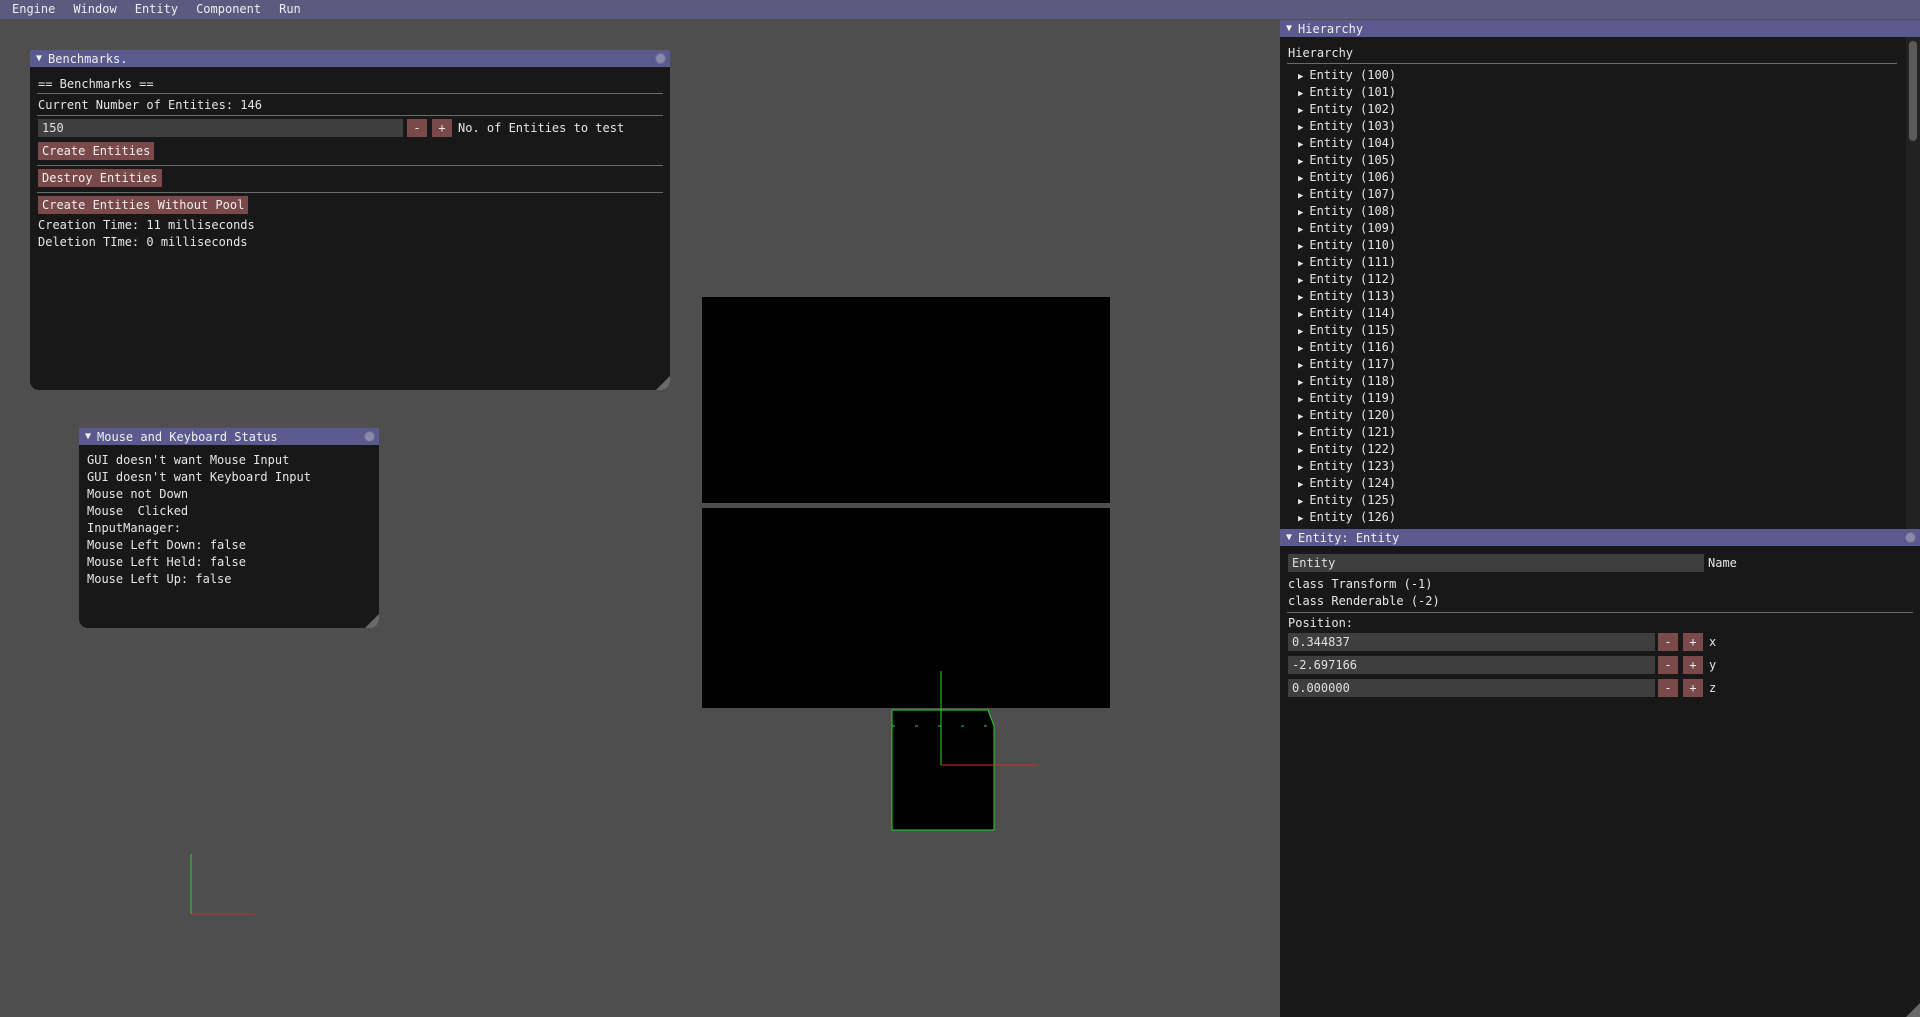  Describe the element at coordinates (541, 128) in the screenshot. I see `entity-count-label: No. of Entities to test` at that location.